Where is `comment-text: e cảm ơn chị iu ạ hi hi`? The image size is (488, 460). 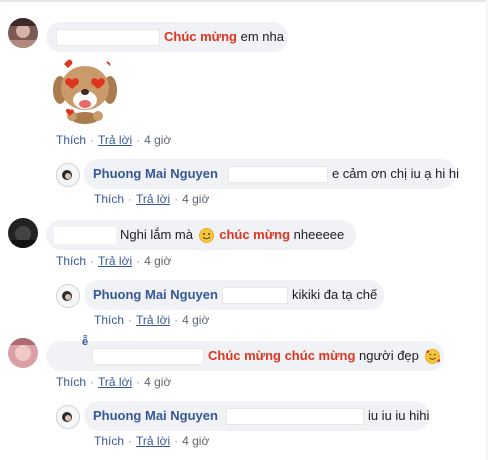 comment-text: e cảm ơn chị iu ạ hi hi is located at coordinates (395, 173).